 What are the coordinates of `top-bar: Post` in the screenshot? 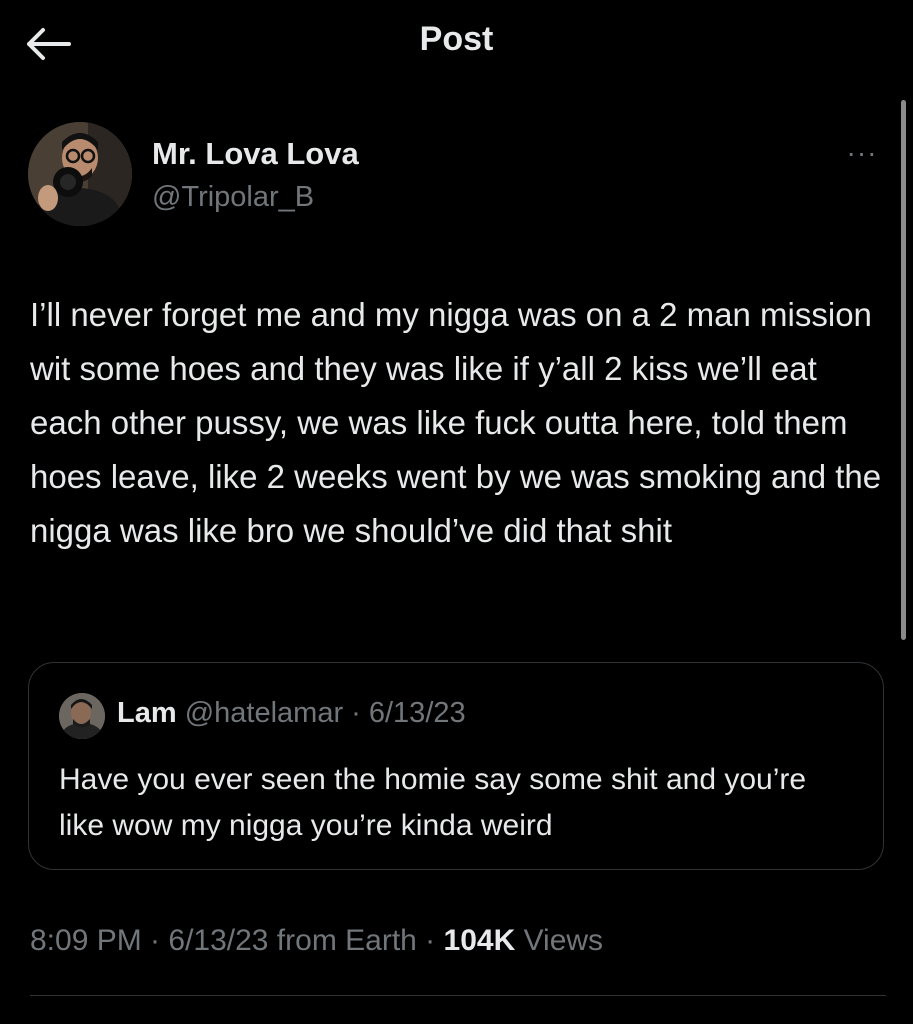 It's located at (456, 46).